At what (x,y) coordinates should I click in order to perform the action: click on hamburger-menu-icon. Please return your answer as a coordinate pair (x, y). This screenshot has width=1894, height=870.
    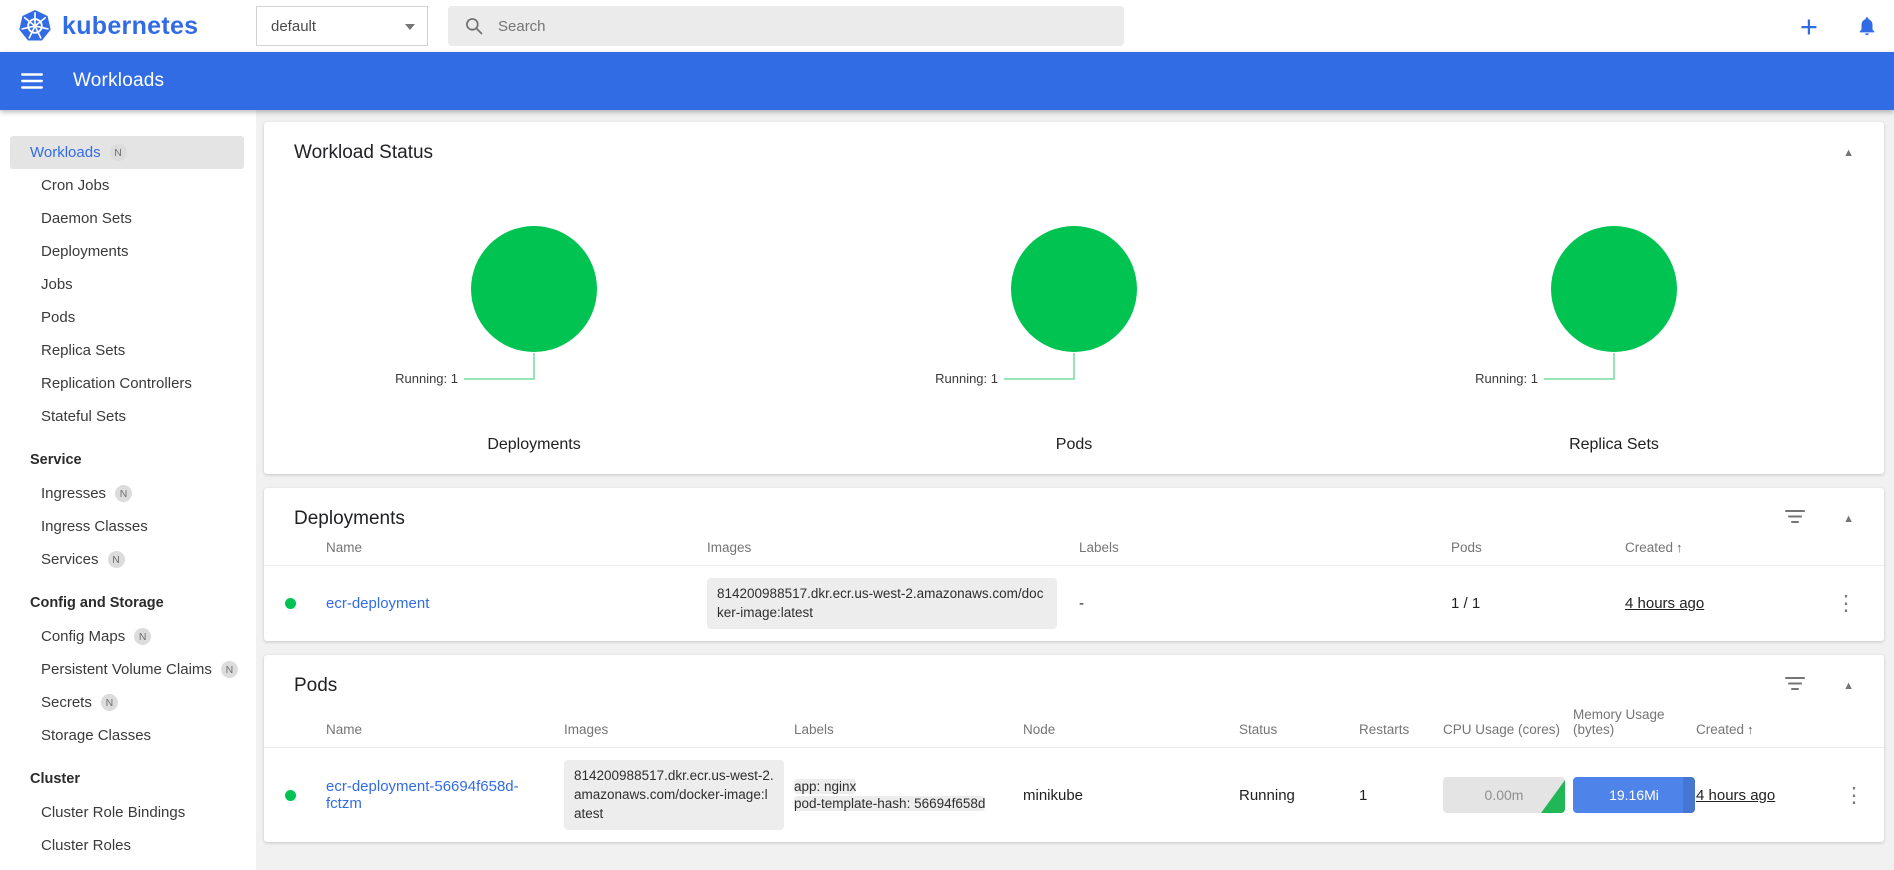
    Looking at the image, I should click on (32, 81).